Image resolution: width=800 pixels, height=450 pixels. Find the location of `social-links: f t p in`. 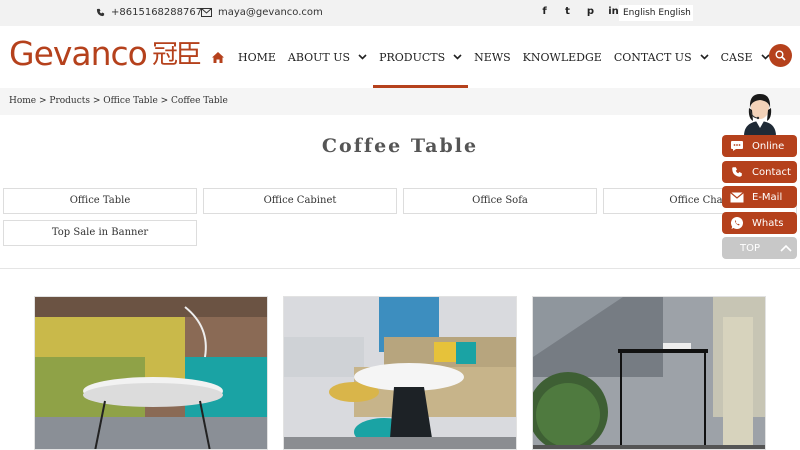

social-links: f t p in is located at coordinates (579, 11).